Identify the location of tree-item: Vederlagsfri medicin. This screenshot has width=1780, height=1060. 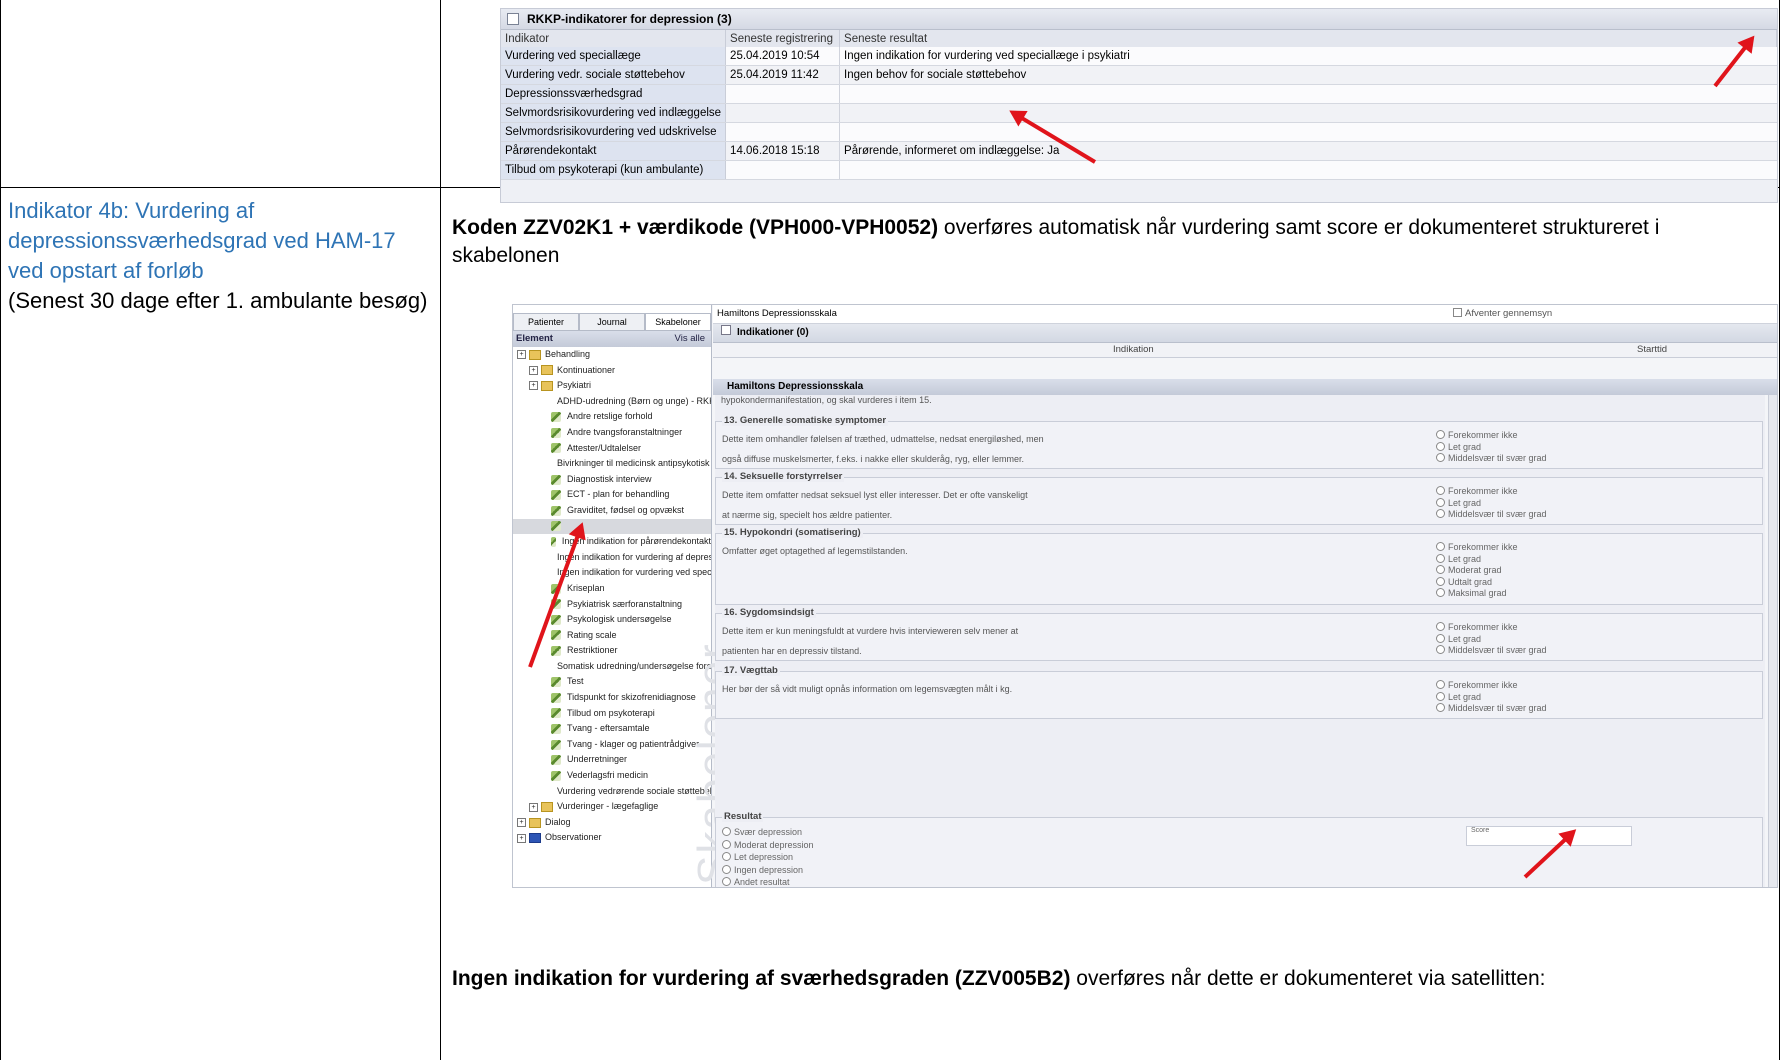
(612, 776).